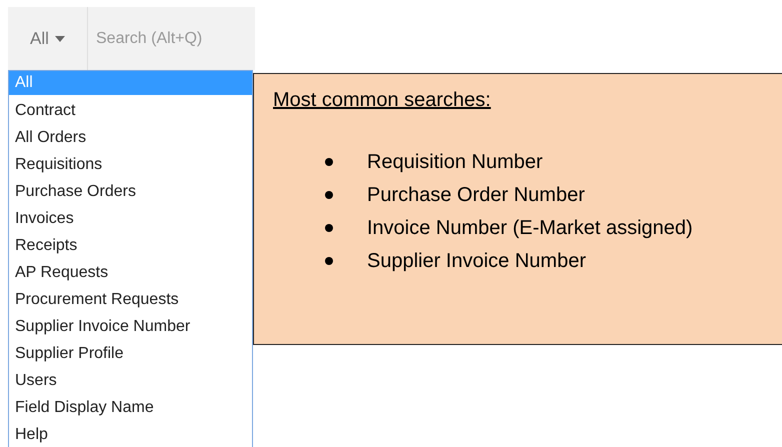 The width and height of the screenshot is (782, 447). I want to click on callout-item: Purchase Order Number, so click(476, 195).